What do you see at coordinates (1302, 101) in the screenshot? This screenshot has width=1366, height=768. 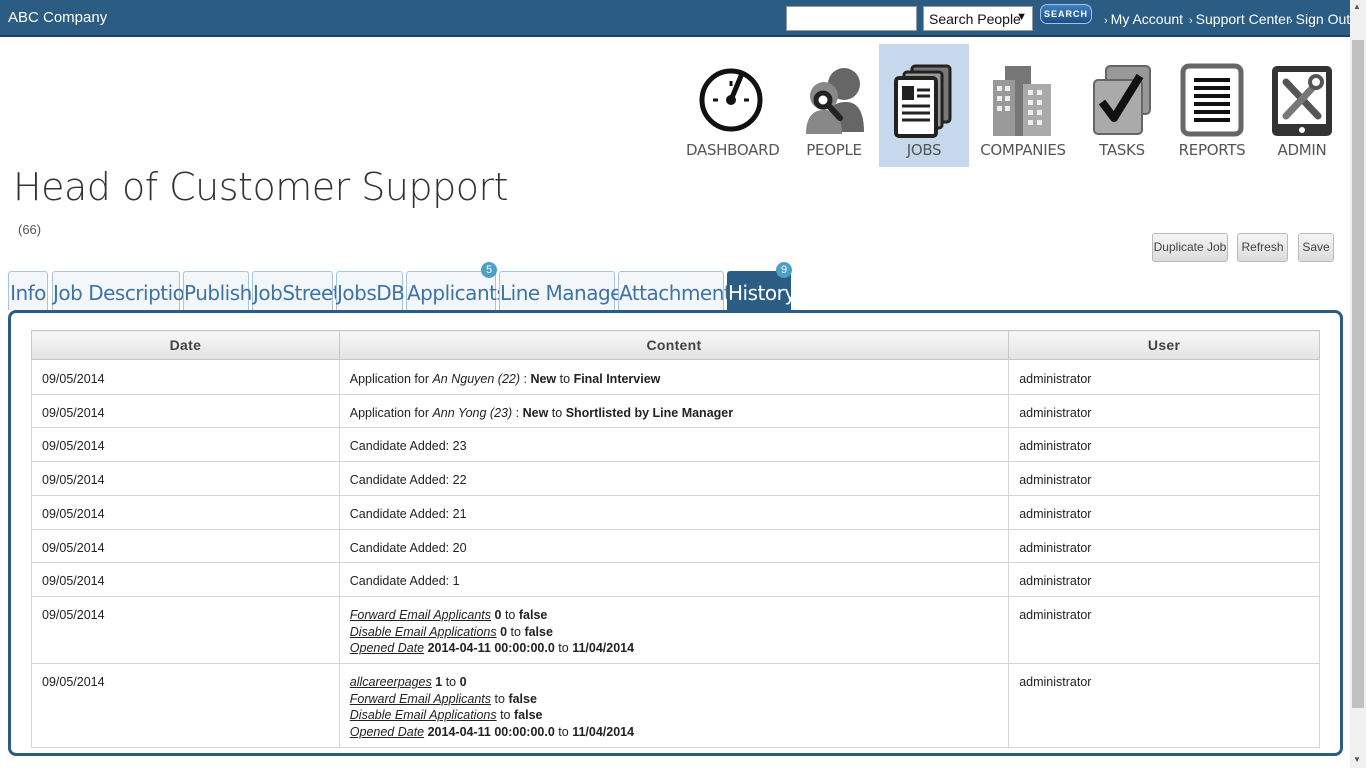 I see `admin-tools-icon` at bounding box center [1302, 101].